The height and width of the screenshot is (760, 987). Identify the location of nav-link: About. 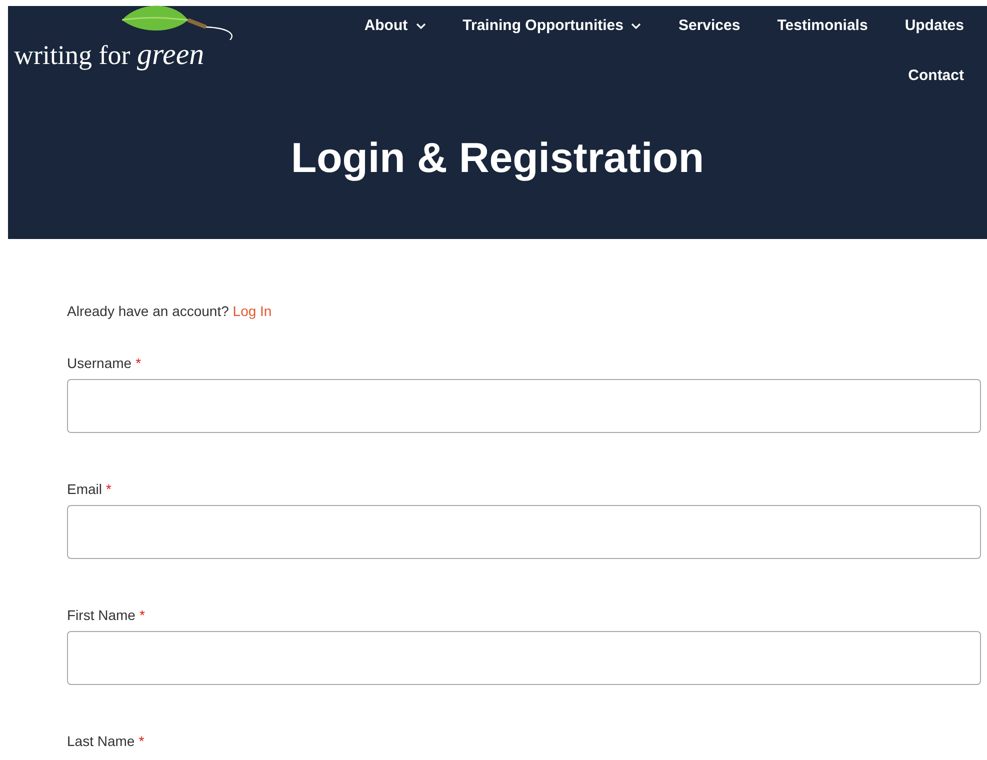
(395, 26).